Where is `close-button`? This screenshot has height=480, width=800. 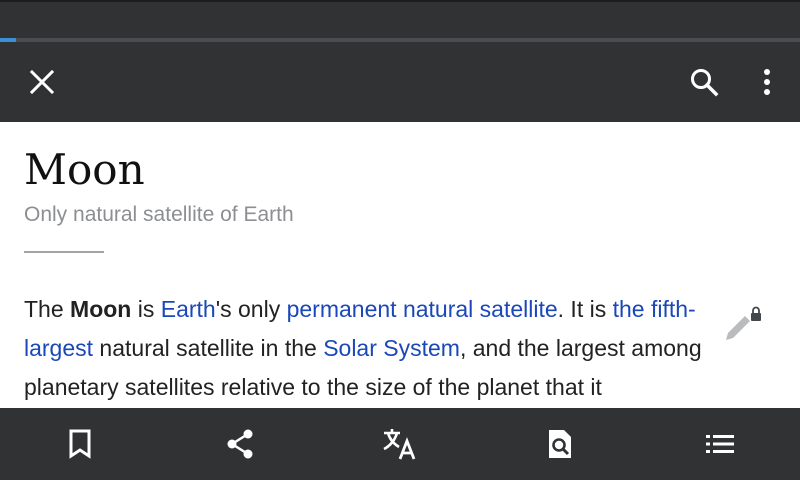 close-button is located at coordinates (42, 82).